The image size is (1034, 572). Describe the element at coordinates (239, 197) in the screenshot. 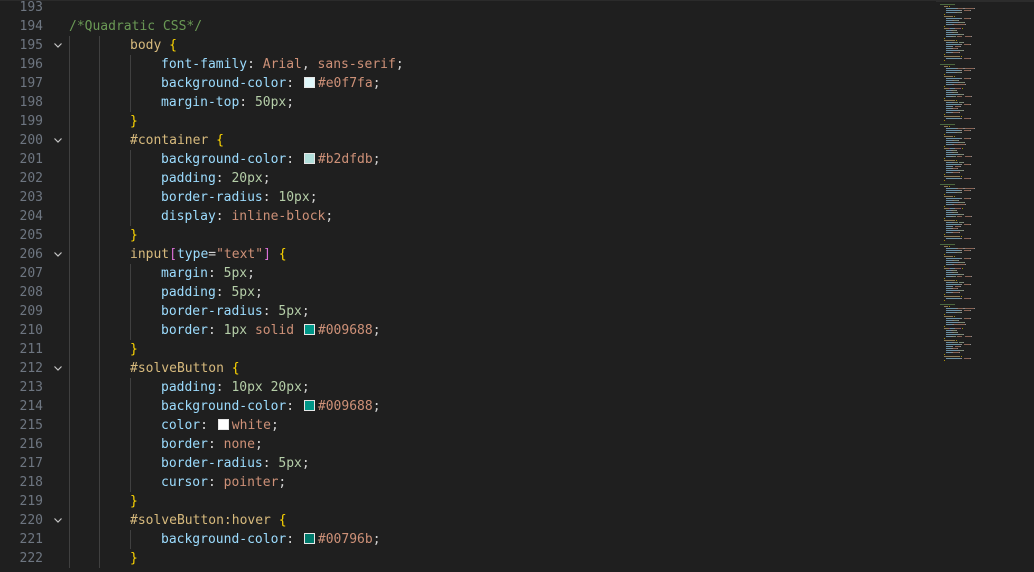

I see `code-text: border-radius: 10px;` at that location.